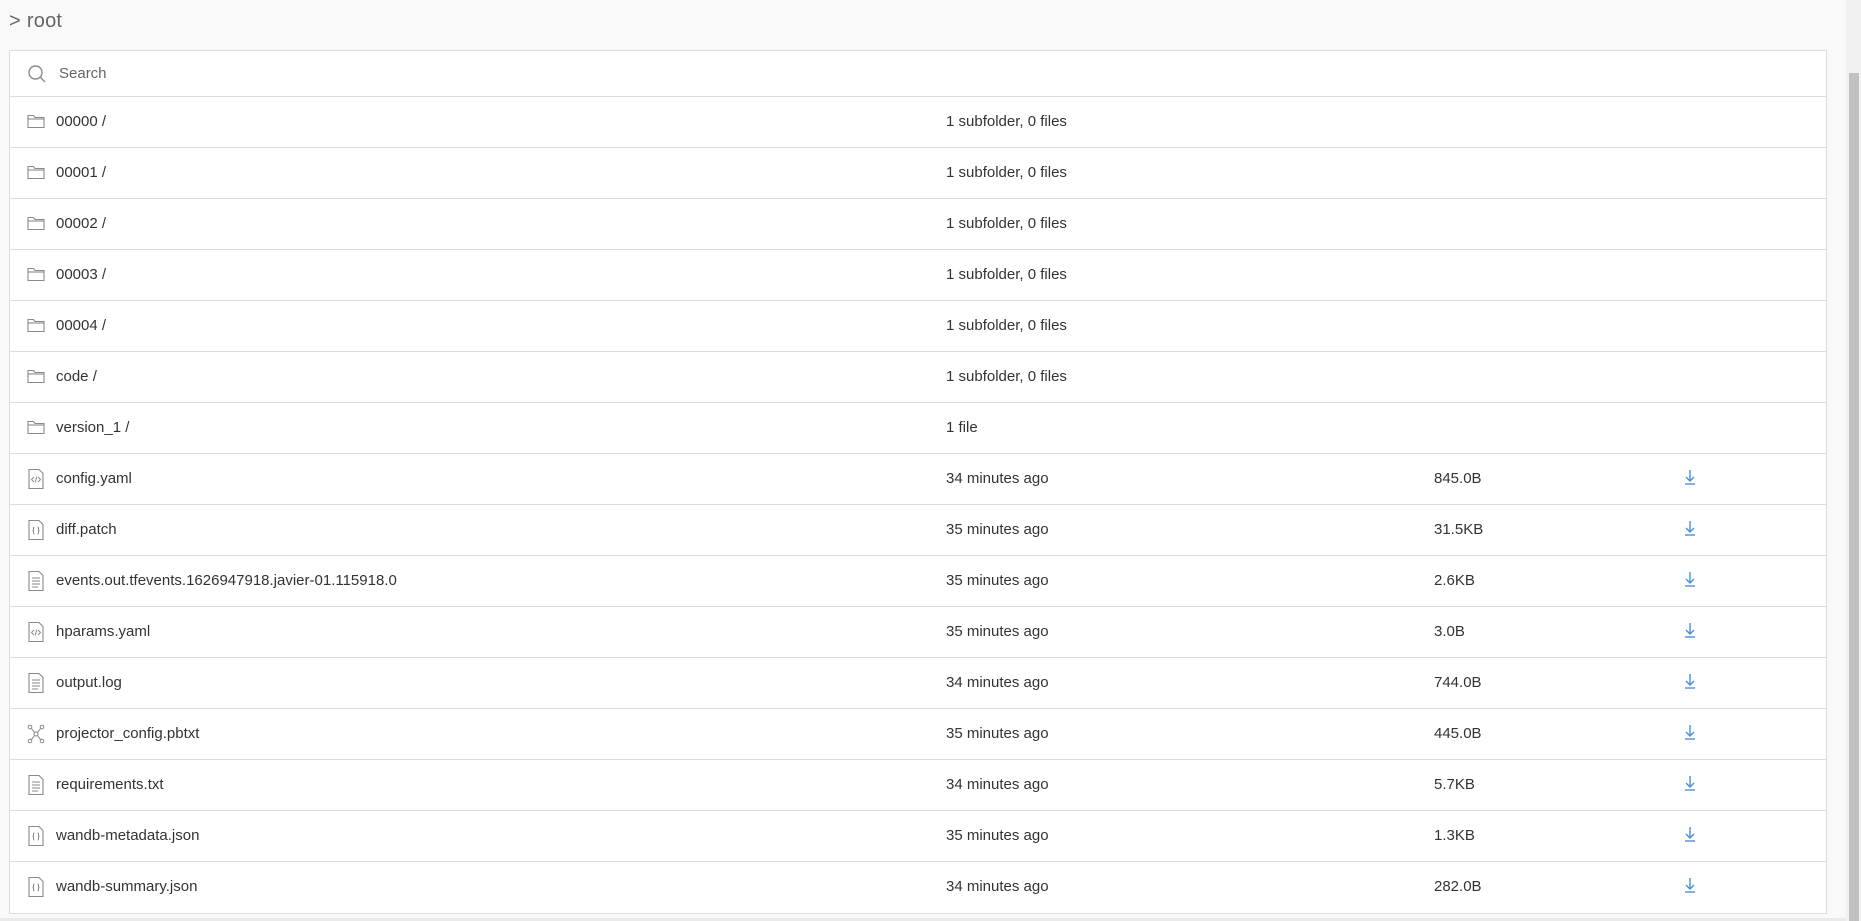 The image size is (1861, 921). I want to click on file-size: 3.0B, so click(1449, 631).